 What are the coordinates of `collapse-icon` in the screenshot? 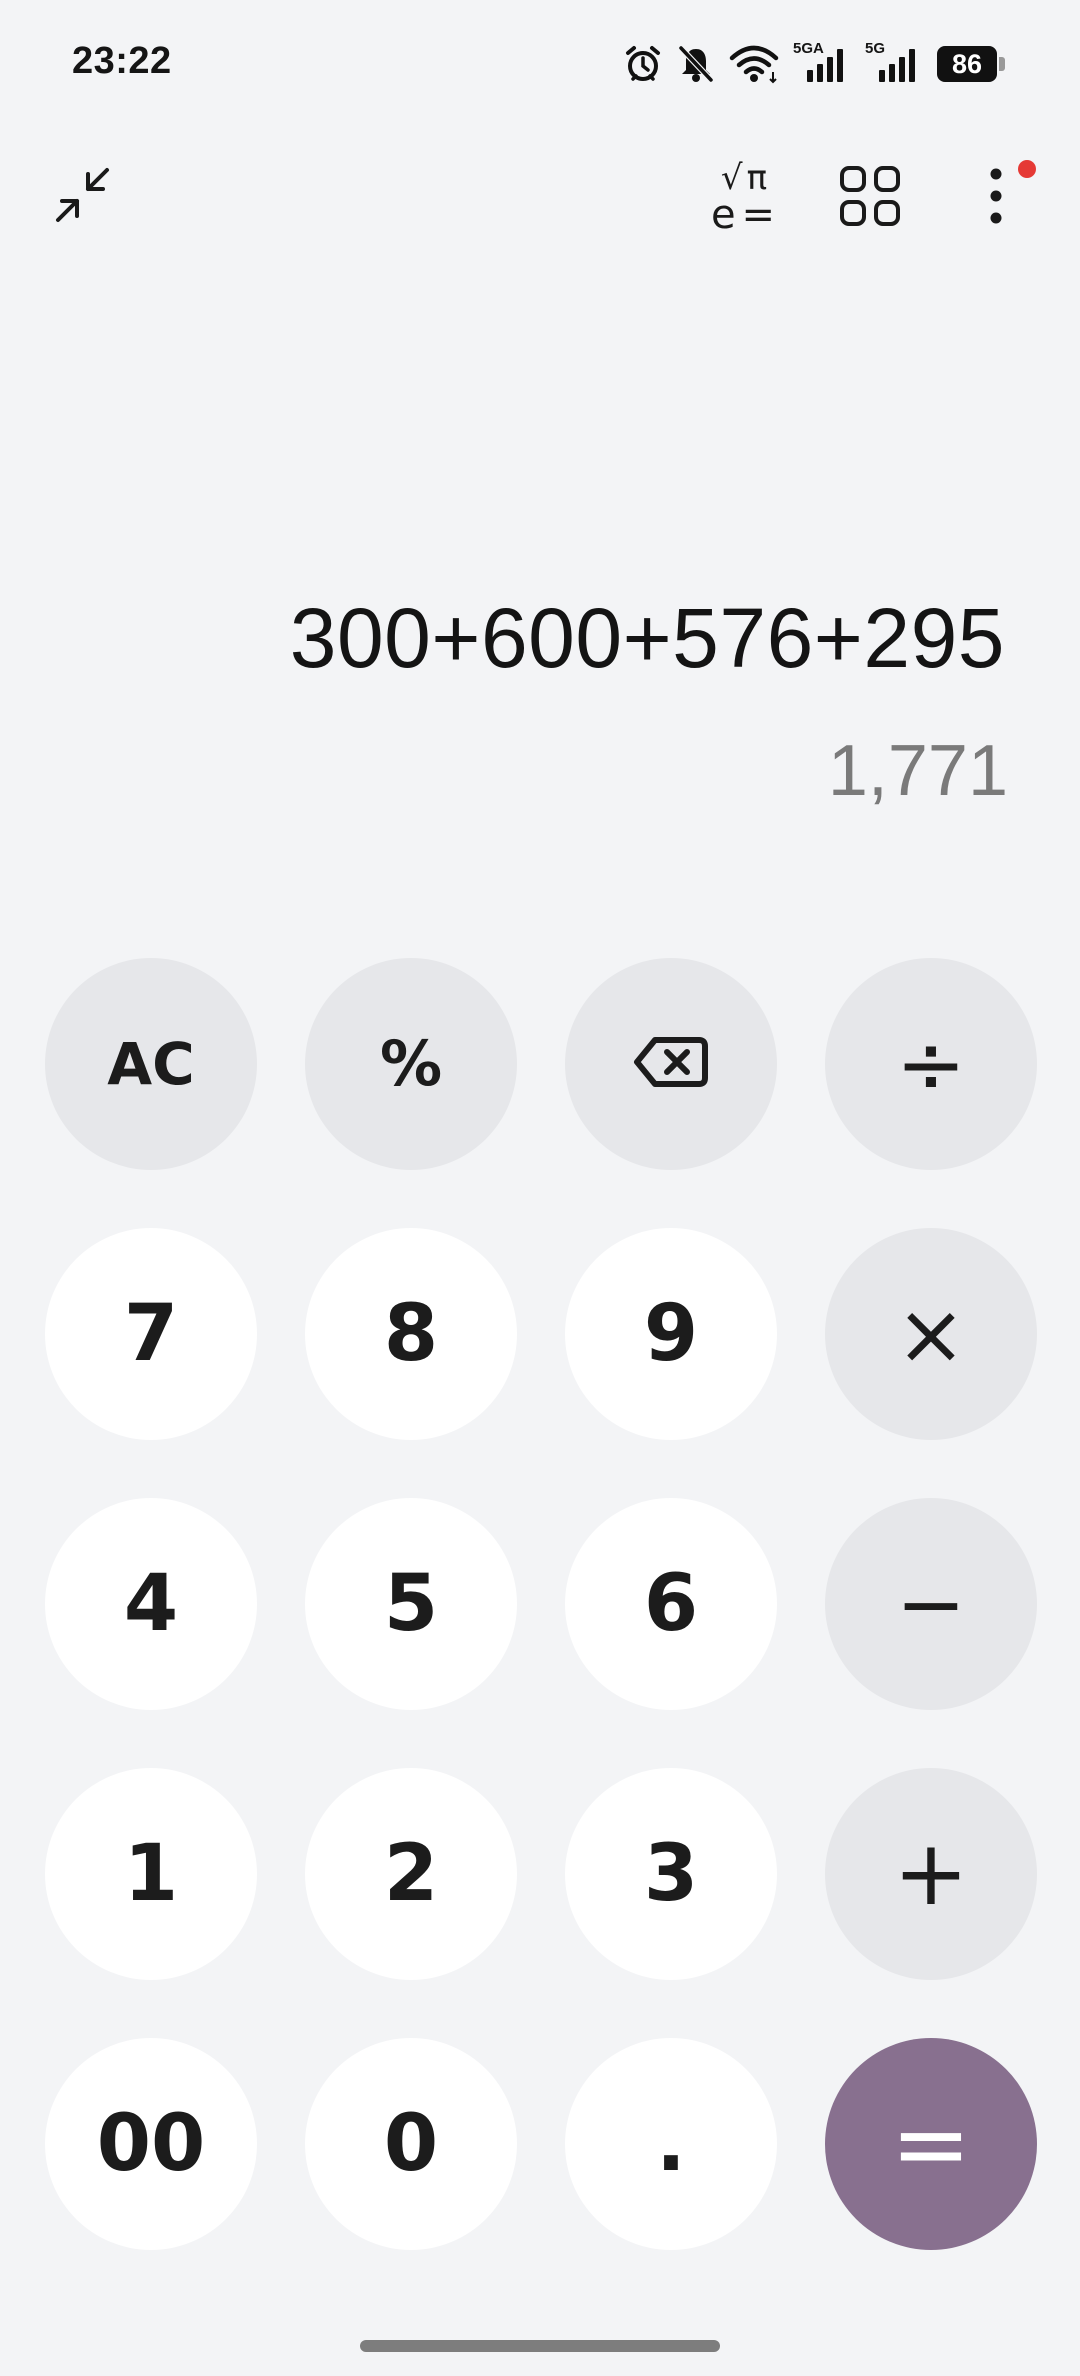 It's located at (84, 198).